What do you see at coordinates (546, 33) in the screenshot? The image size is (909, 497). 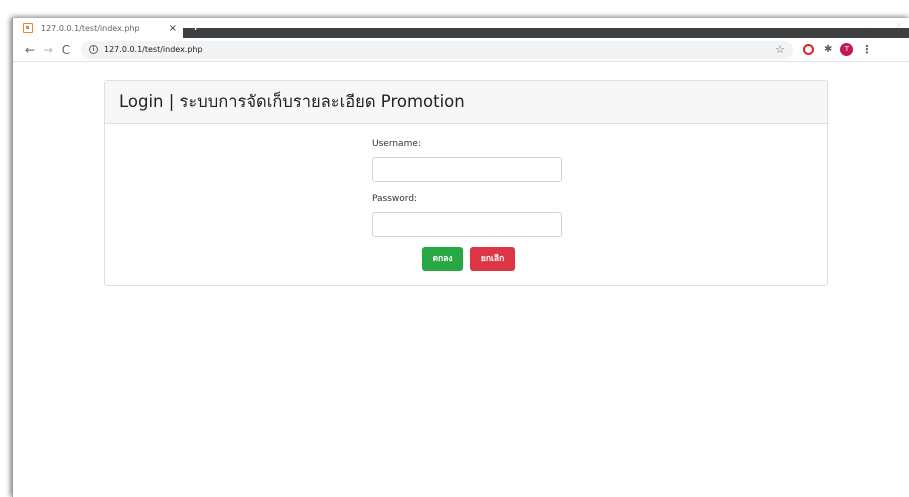 I see `tab-strip-background` at bounding box center [546, 33].